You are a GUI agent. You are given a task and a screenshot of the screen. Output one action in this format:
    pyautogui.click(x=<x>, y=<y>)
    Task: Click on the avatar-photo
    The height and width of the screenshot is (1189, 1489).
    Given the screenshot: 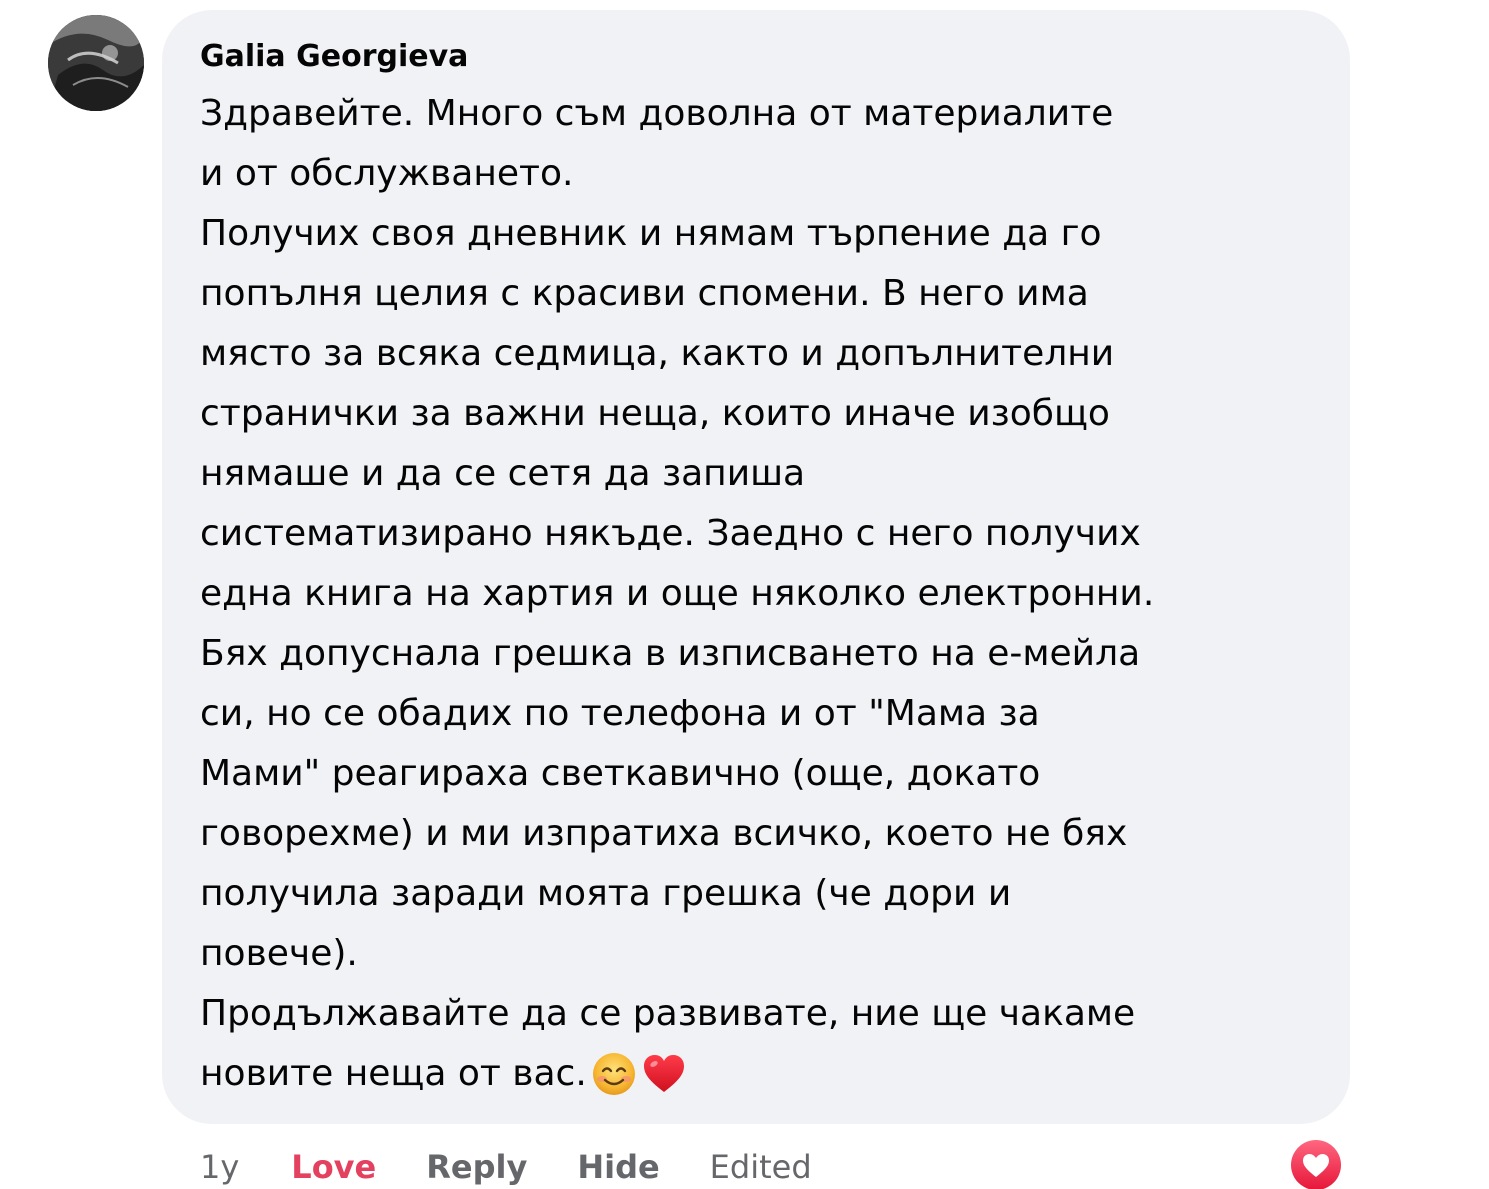 What is the action you would take?
    pyautogui.click(x=96, y=63)
    